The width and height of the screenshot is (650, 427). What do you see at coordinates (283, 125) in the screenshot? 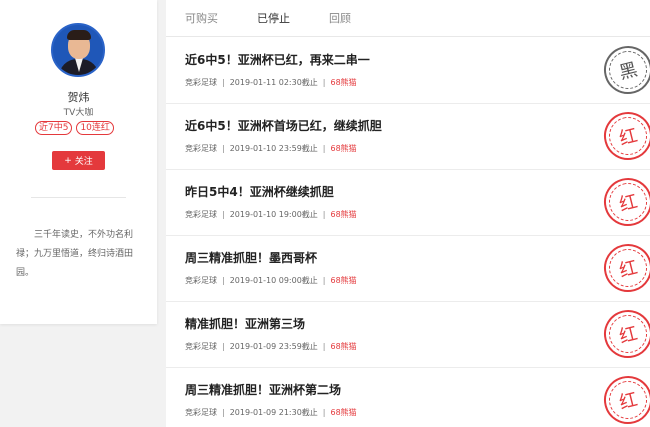
I see `article-title: 近6中5！亚洲杯首场已红，继续抓胆` at bounding box center [283, 125].